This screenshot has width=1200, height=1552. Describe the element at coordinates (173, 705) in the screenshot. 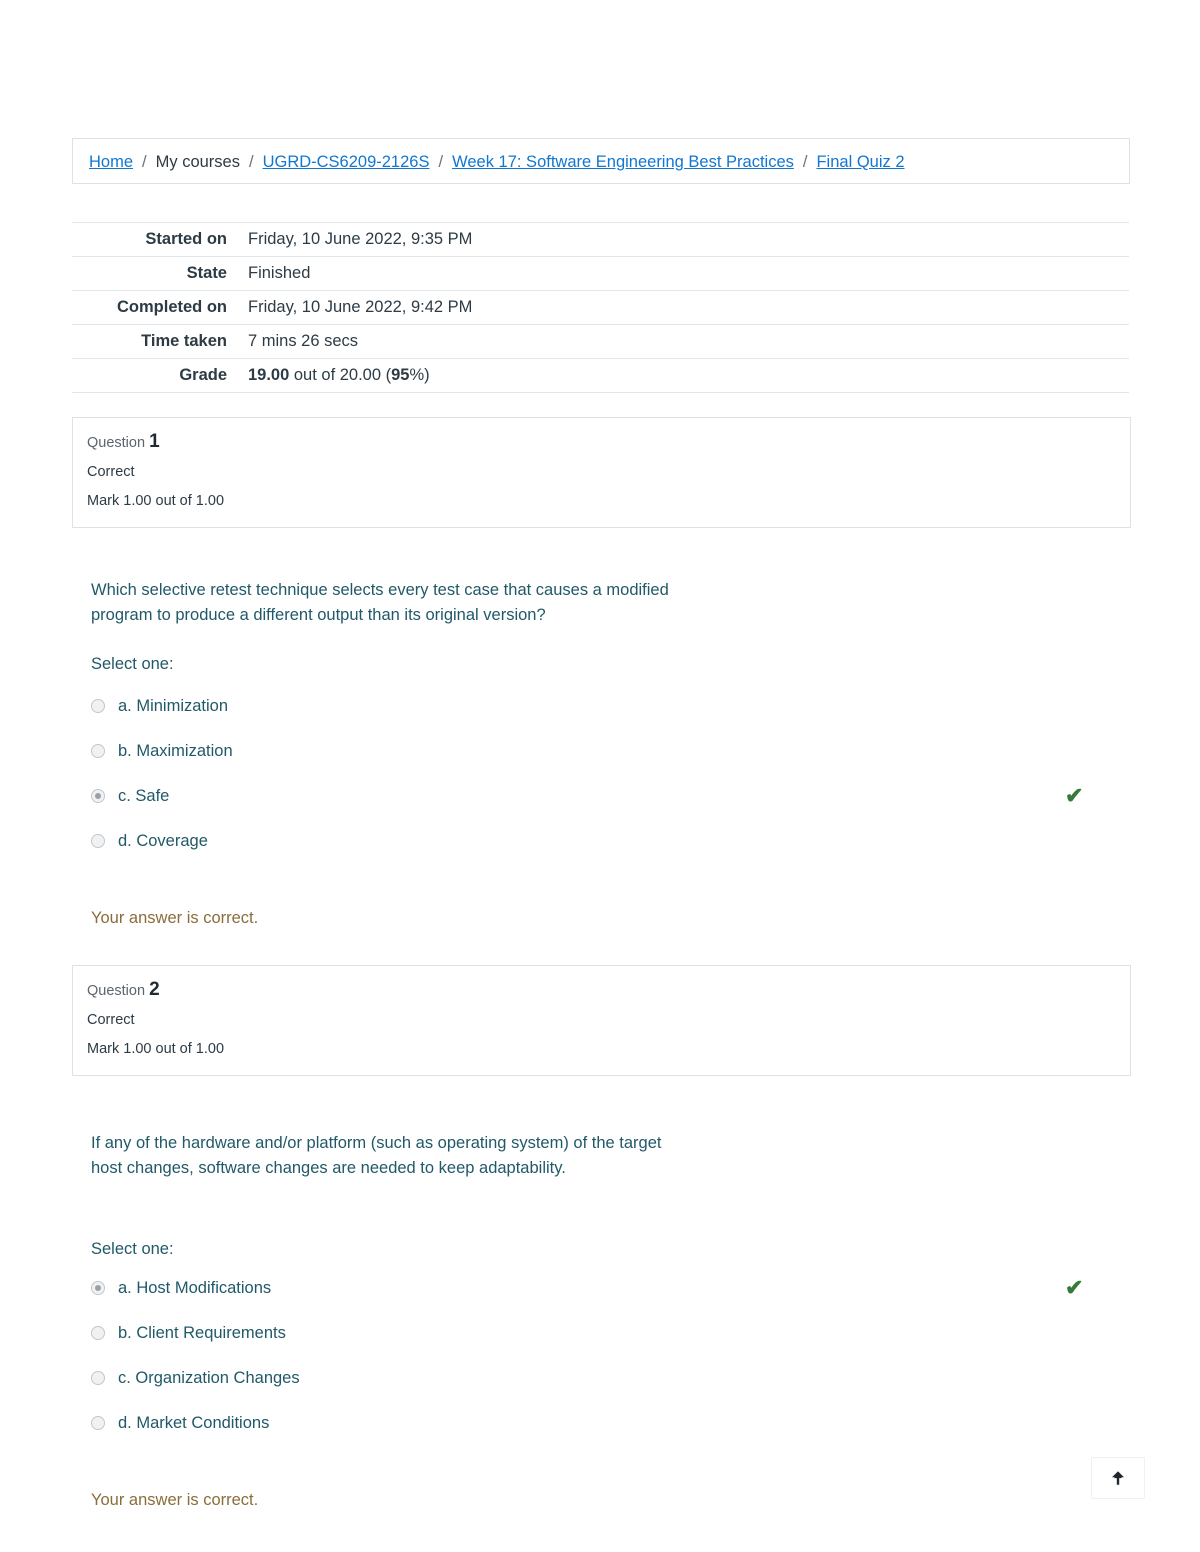

I see `answer-label: a. Minimization` at that location.